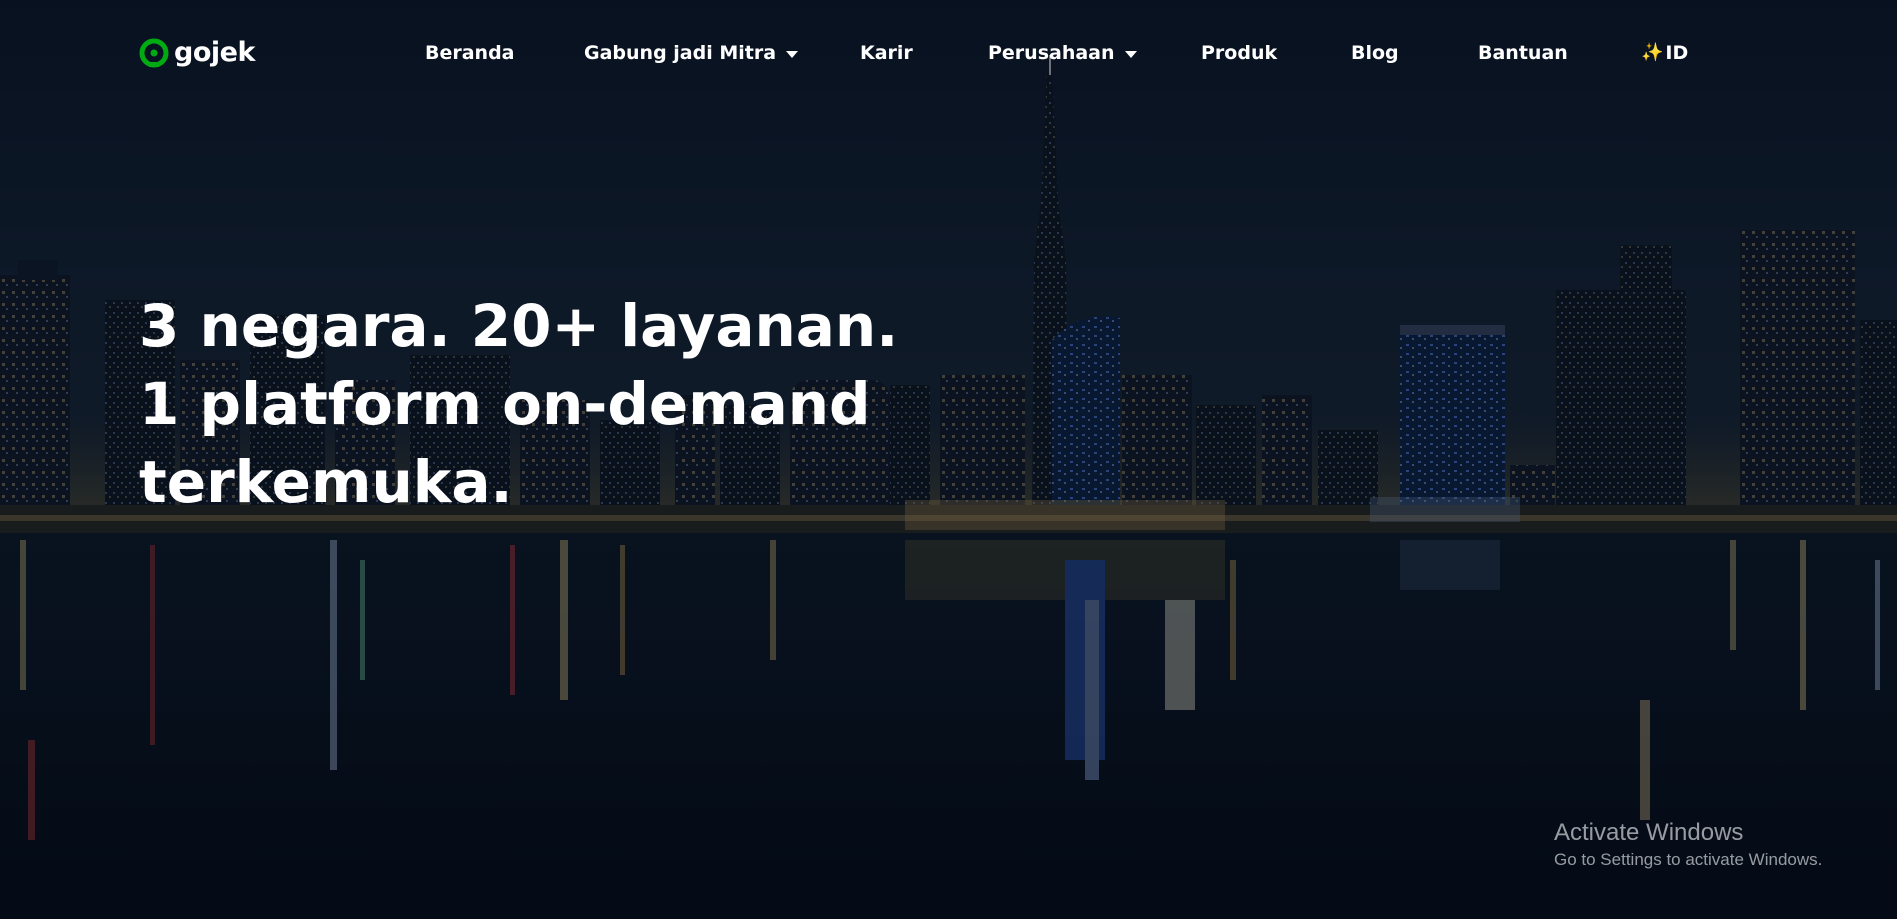 The height and width of the screenshot is (919, 1897). I want to click on language-switcher: ✨ ID, so click(1664, 53).